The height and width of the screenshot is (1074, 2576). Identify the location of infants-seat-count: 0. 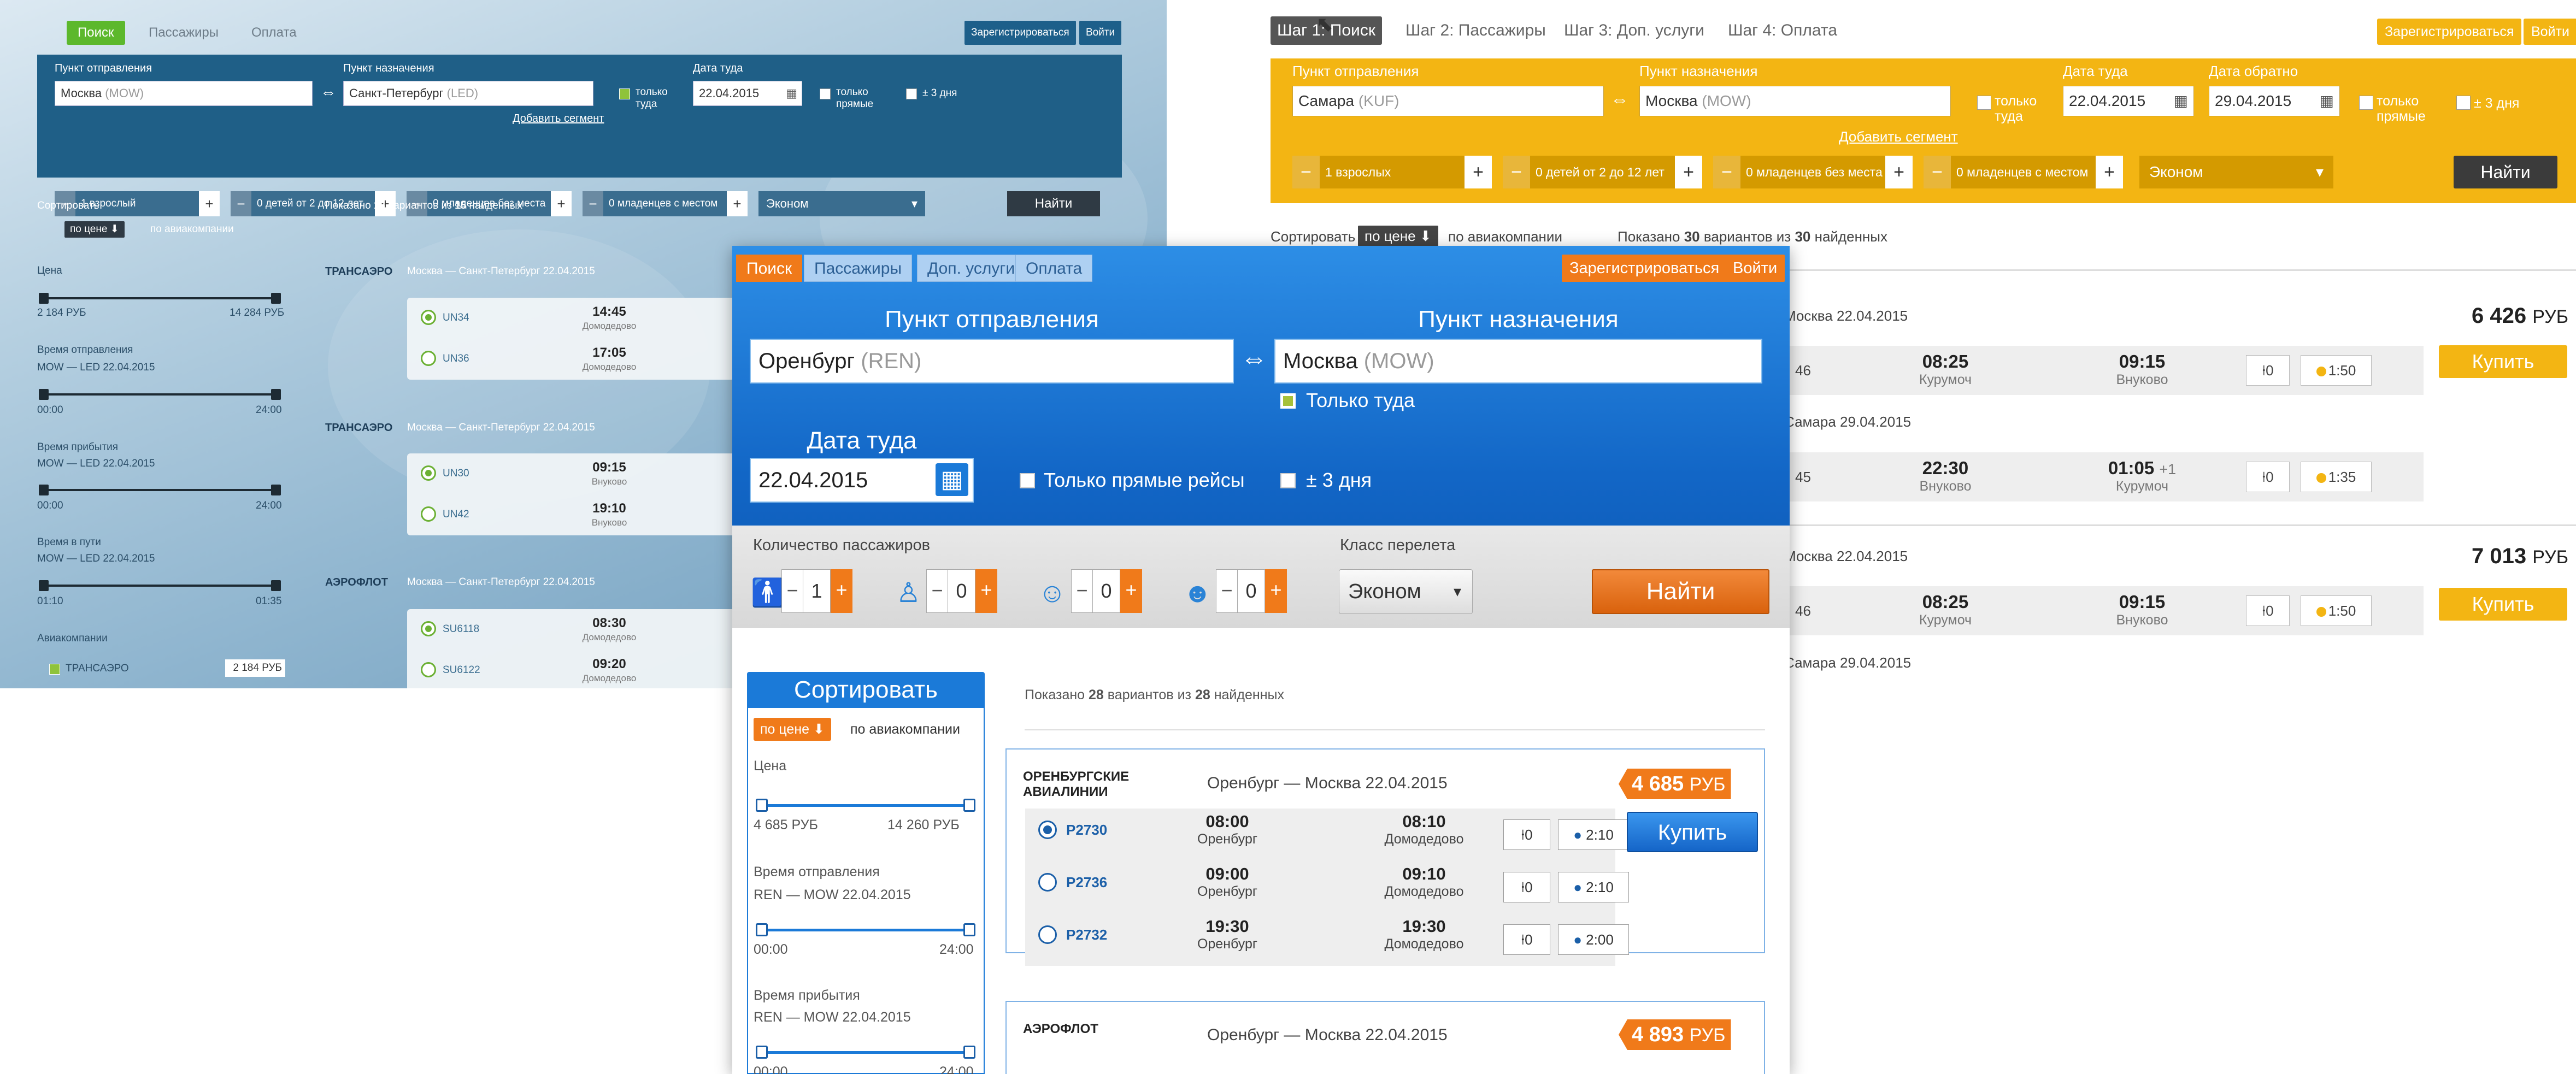
(1252, 591).